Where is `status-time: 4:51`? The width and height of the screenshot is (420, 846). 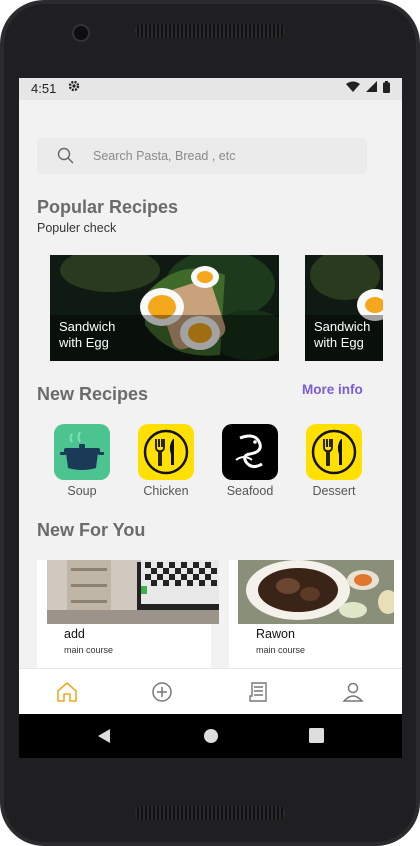 status-time: 4:51 is located at coordinates (44, 88).